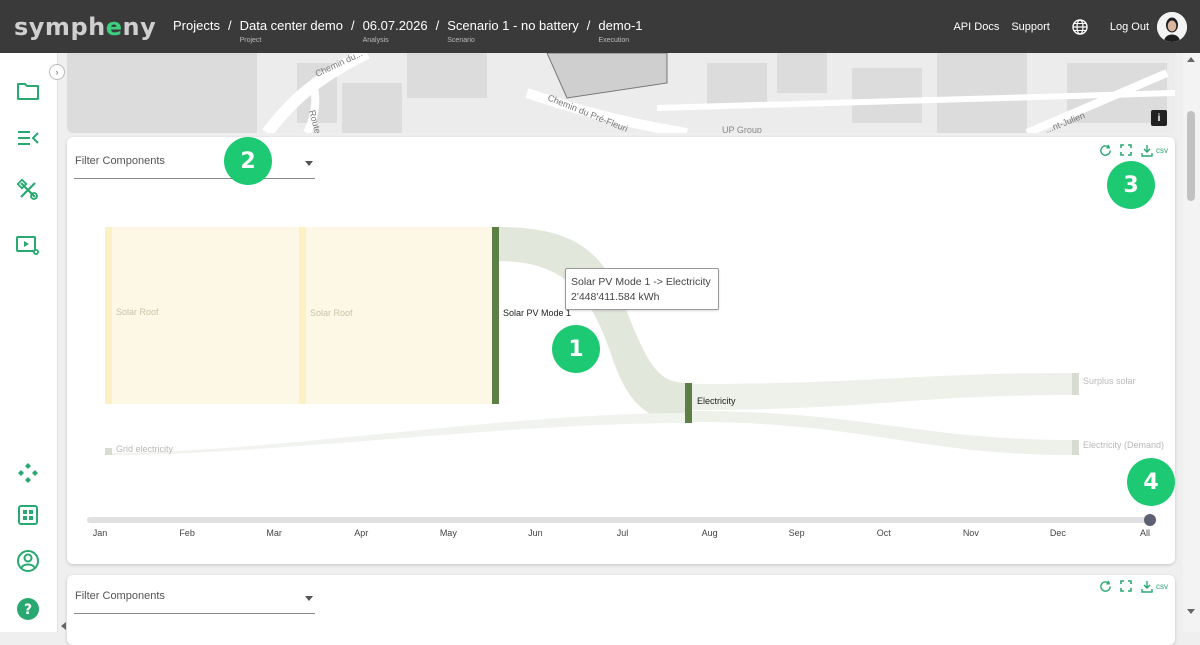 The width and height of the screenshot is (1200, 645). What do you see at coordinates (884, 533) in the screenshot?
I see `timeline-label-oct: Oct` at bounding box center [884, 533].